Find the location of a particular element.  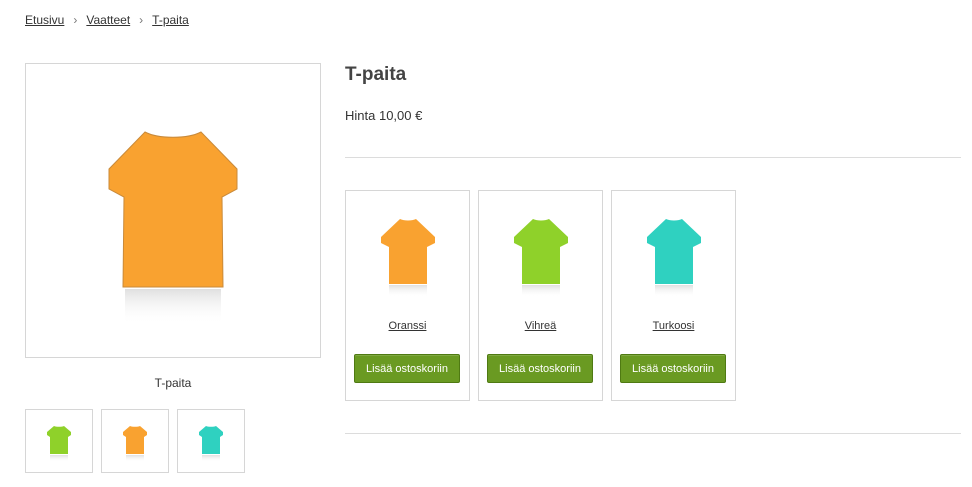

variant-card-turquoise: Turkoosi Lisää ostoskoriin is located at coordinates (673, 295).